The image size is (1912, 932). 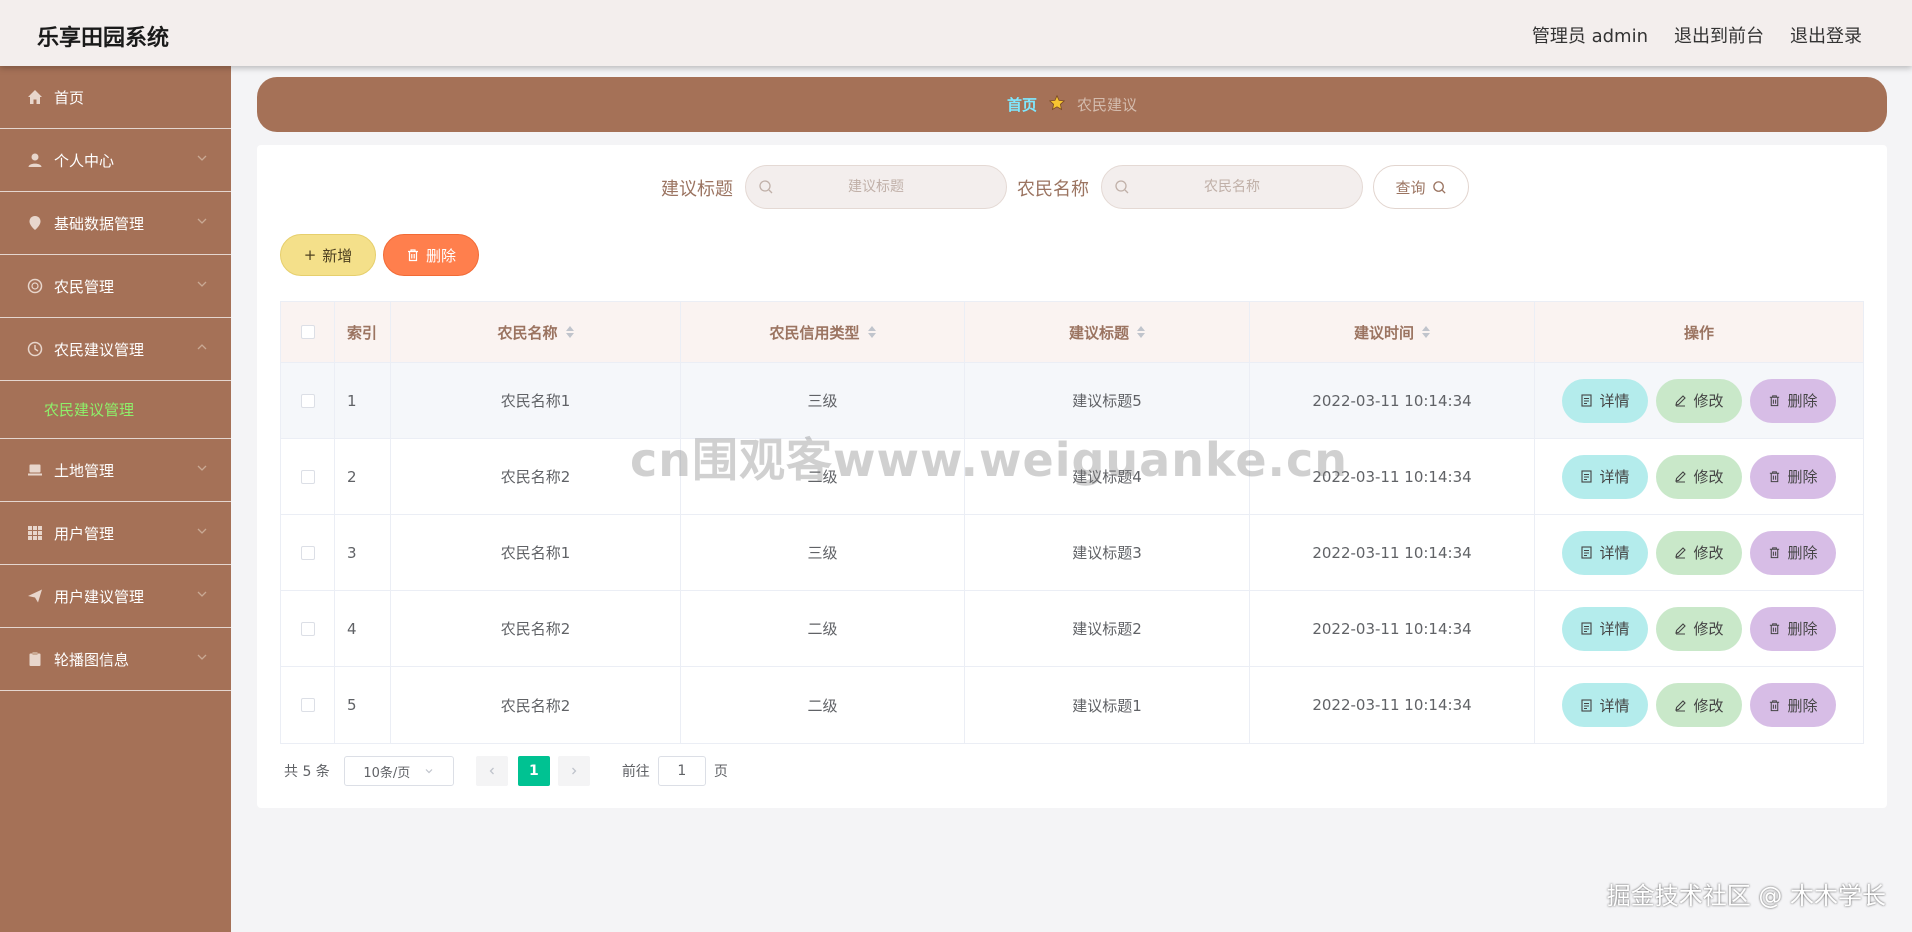 What do you see at coordinates (876, 187) in the screenshot?
I see `title-search-input` at bounding box center [876, 187].